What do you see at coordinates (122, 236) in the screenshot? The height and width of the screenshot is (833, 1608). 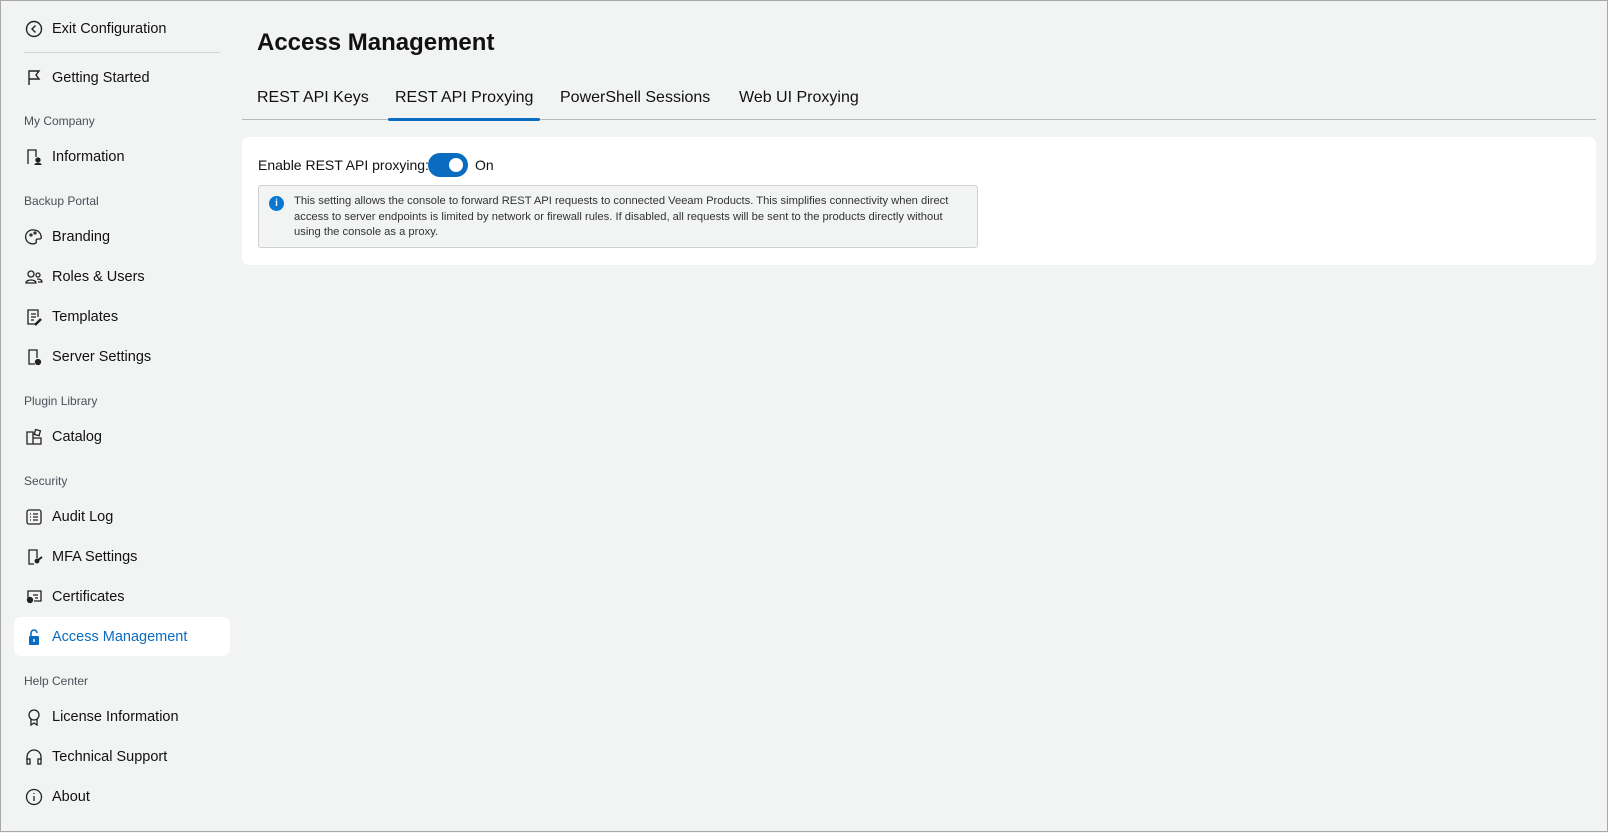 I see `sidebar-item-branding: Branding` at bounding box center [122, 236].